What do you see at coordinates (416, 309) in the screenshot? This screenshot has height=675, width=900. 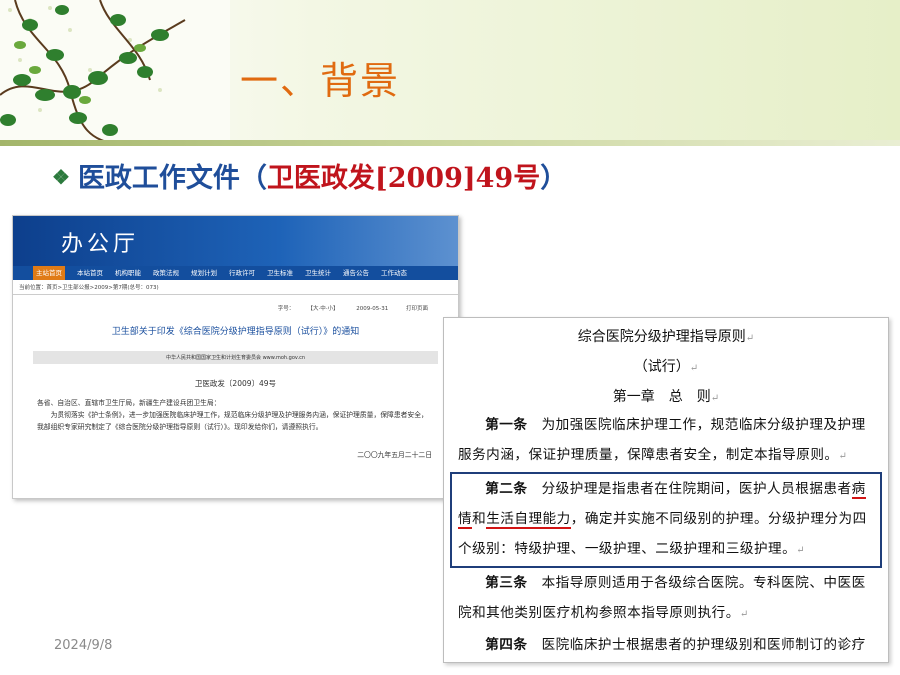 I see `print-link: 打印页面` at bounding box center [416, 309].